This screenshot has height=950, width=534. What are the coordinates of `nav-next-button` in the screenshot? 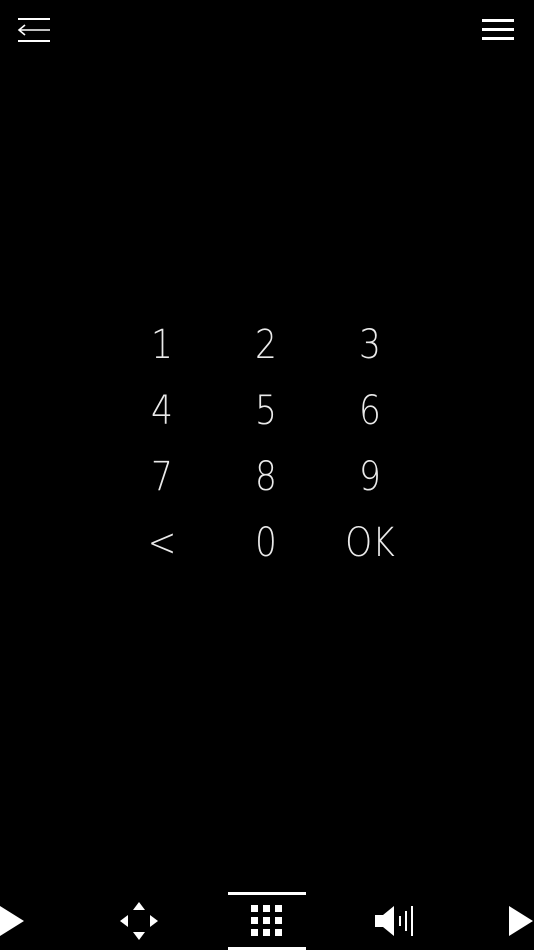 It's located at (514, 921).